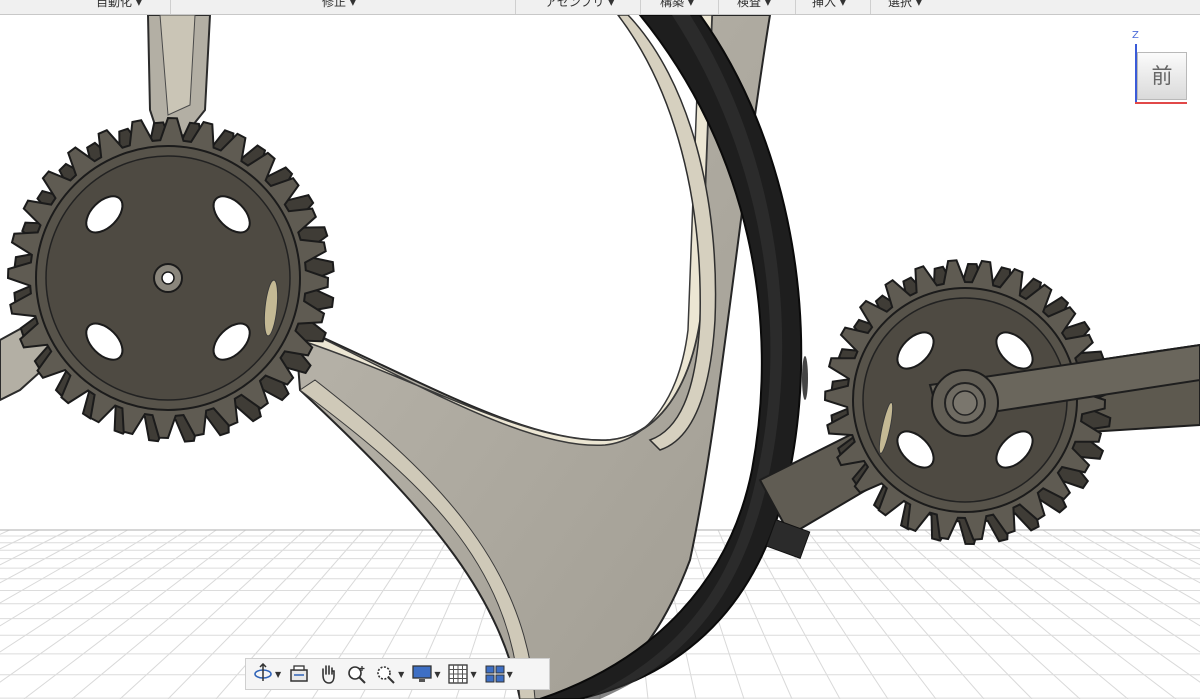 The image size is (1200, 699). I want to click on orbit-icon, so click(263, 672).